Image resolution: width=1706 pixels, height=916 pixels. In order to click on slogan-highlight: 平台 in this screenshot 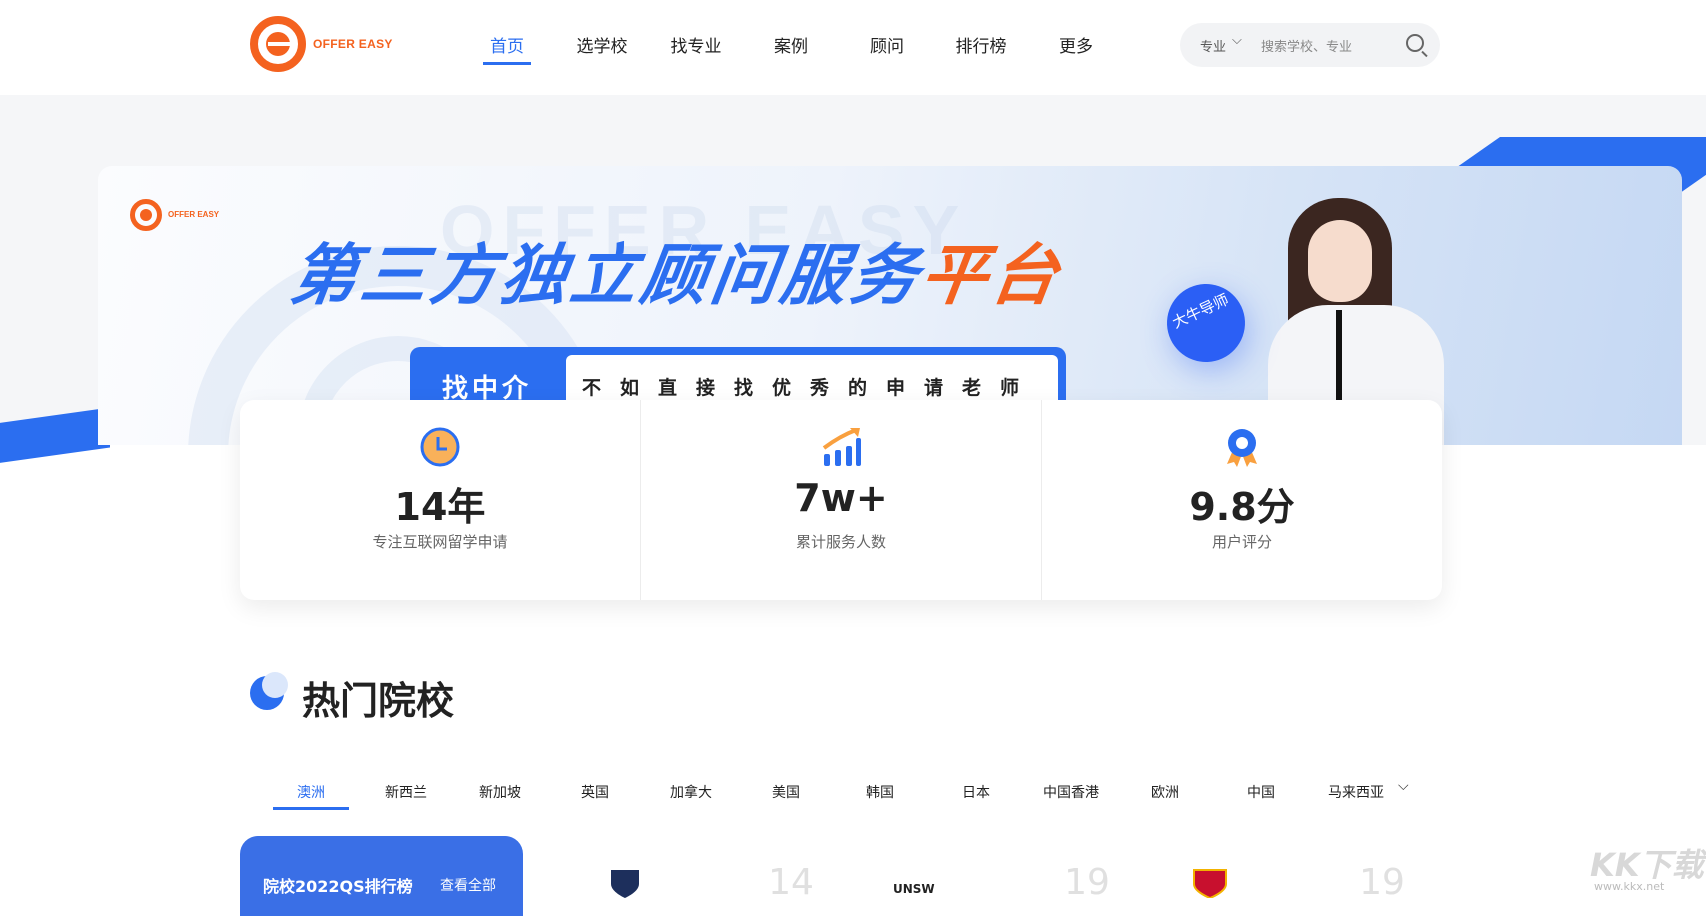, I will do `click(991, 275)`.